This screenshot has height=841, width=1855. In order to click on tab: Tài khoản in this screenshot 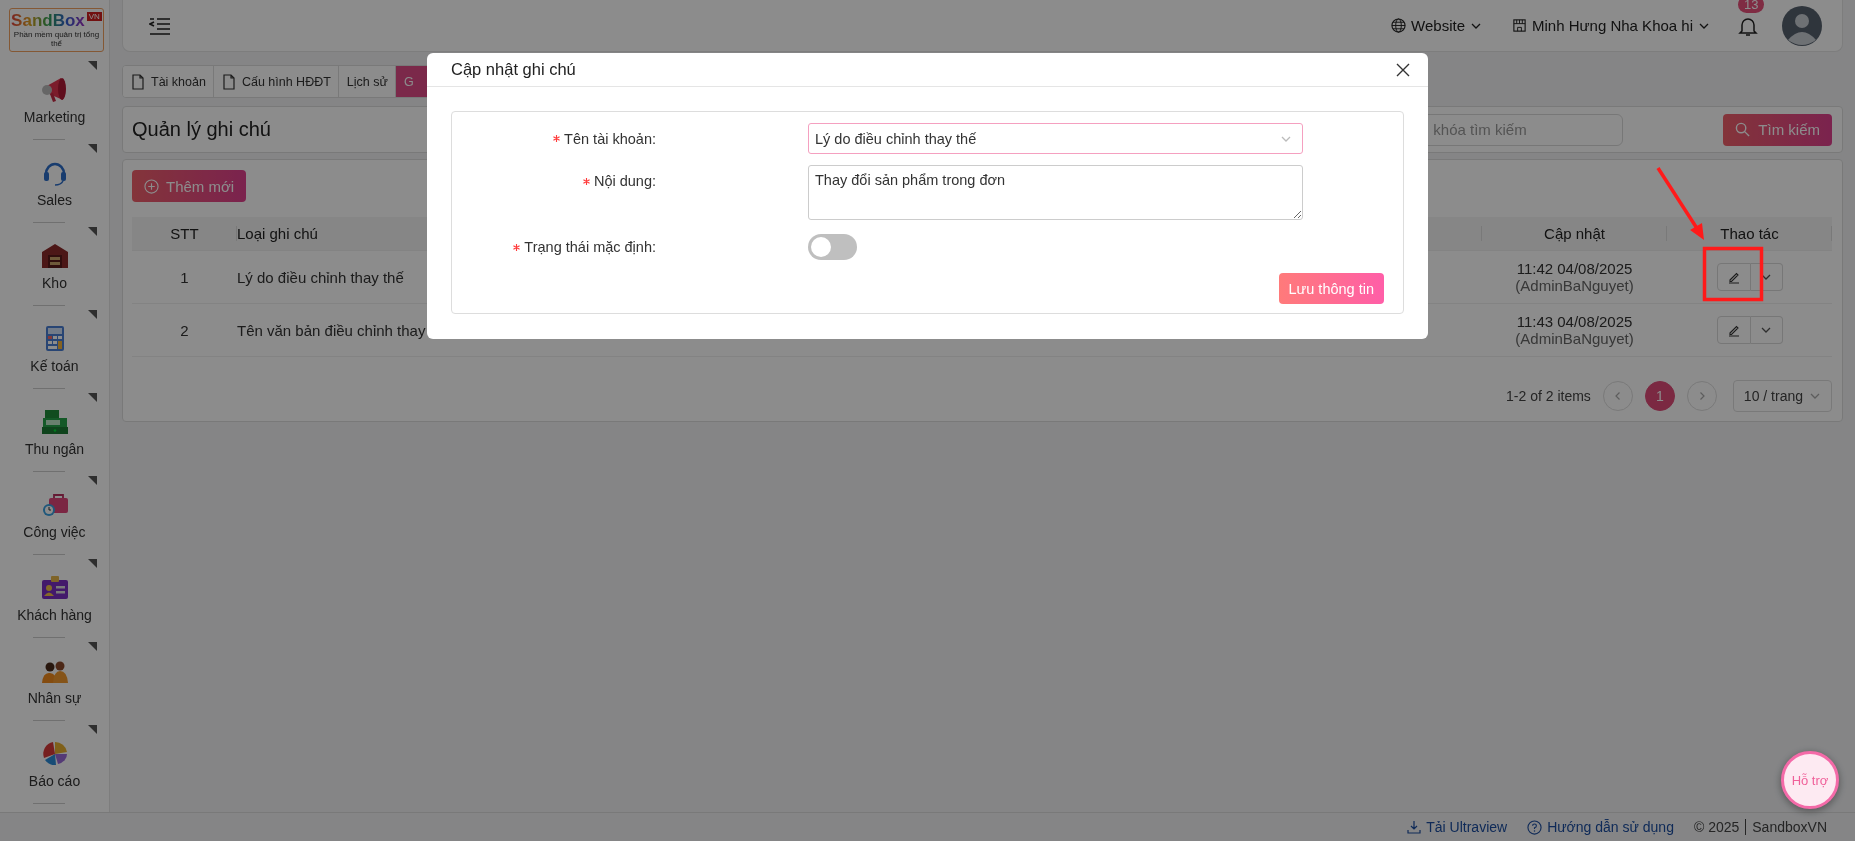, I will do `click(168, 81)`.